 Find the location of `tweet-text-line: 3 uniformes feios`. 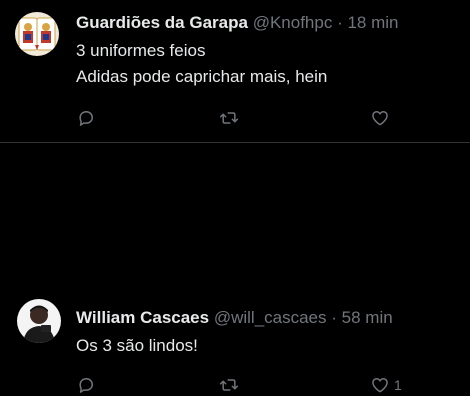

tweet-text-line: 3 uniformes feios is located at coordinates (141, 50).